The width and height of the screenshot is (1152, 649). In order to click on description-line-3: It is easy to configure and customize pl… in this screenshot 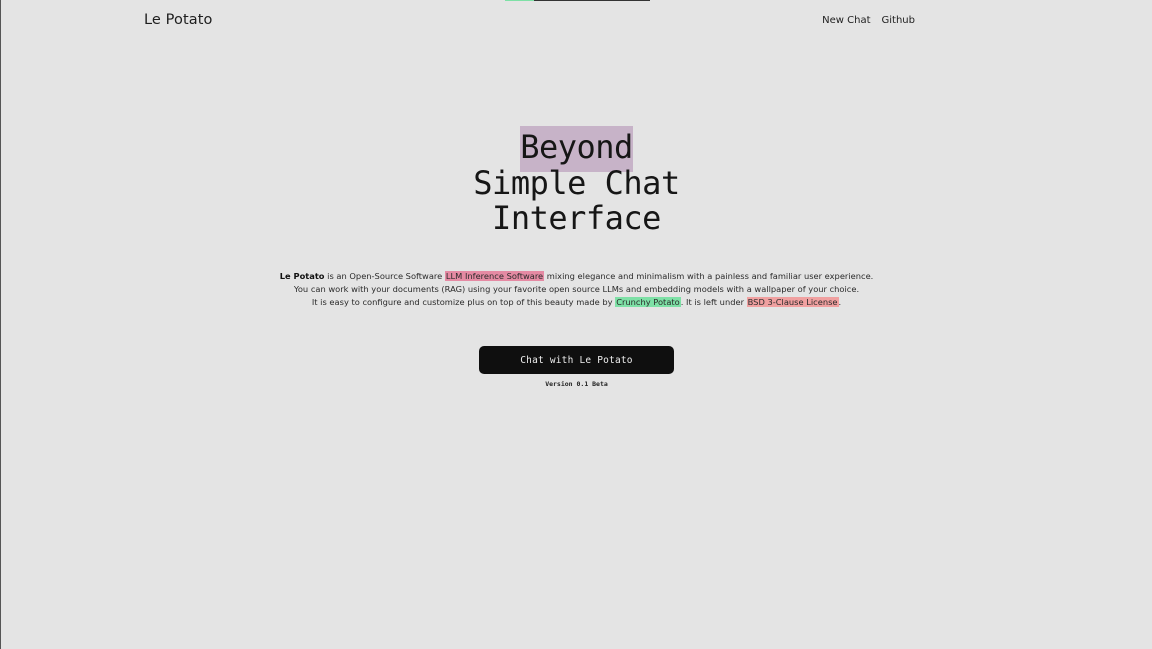, I will do `click(576, 302)`.